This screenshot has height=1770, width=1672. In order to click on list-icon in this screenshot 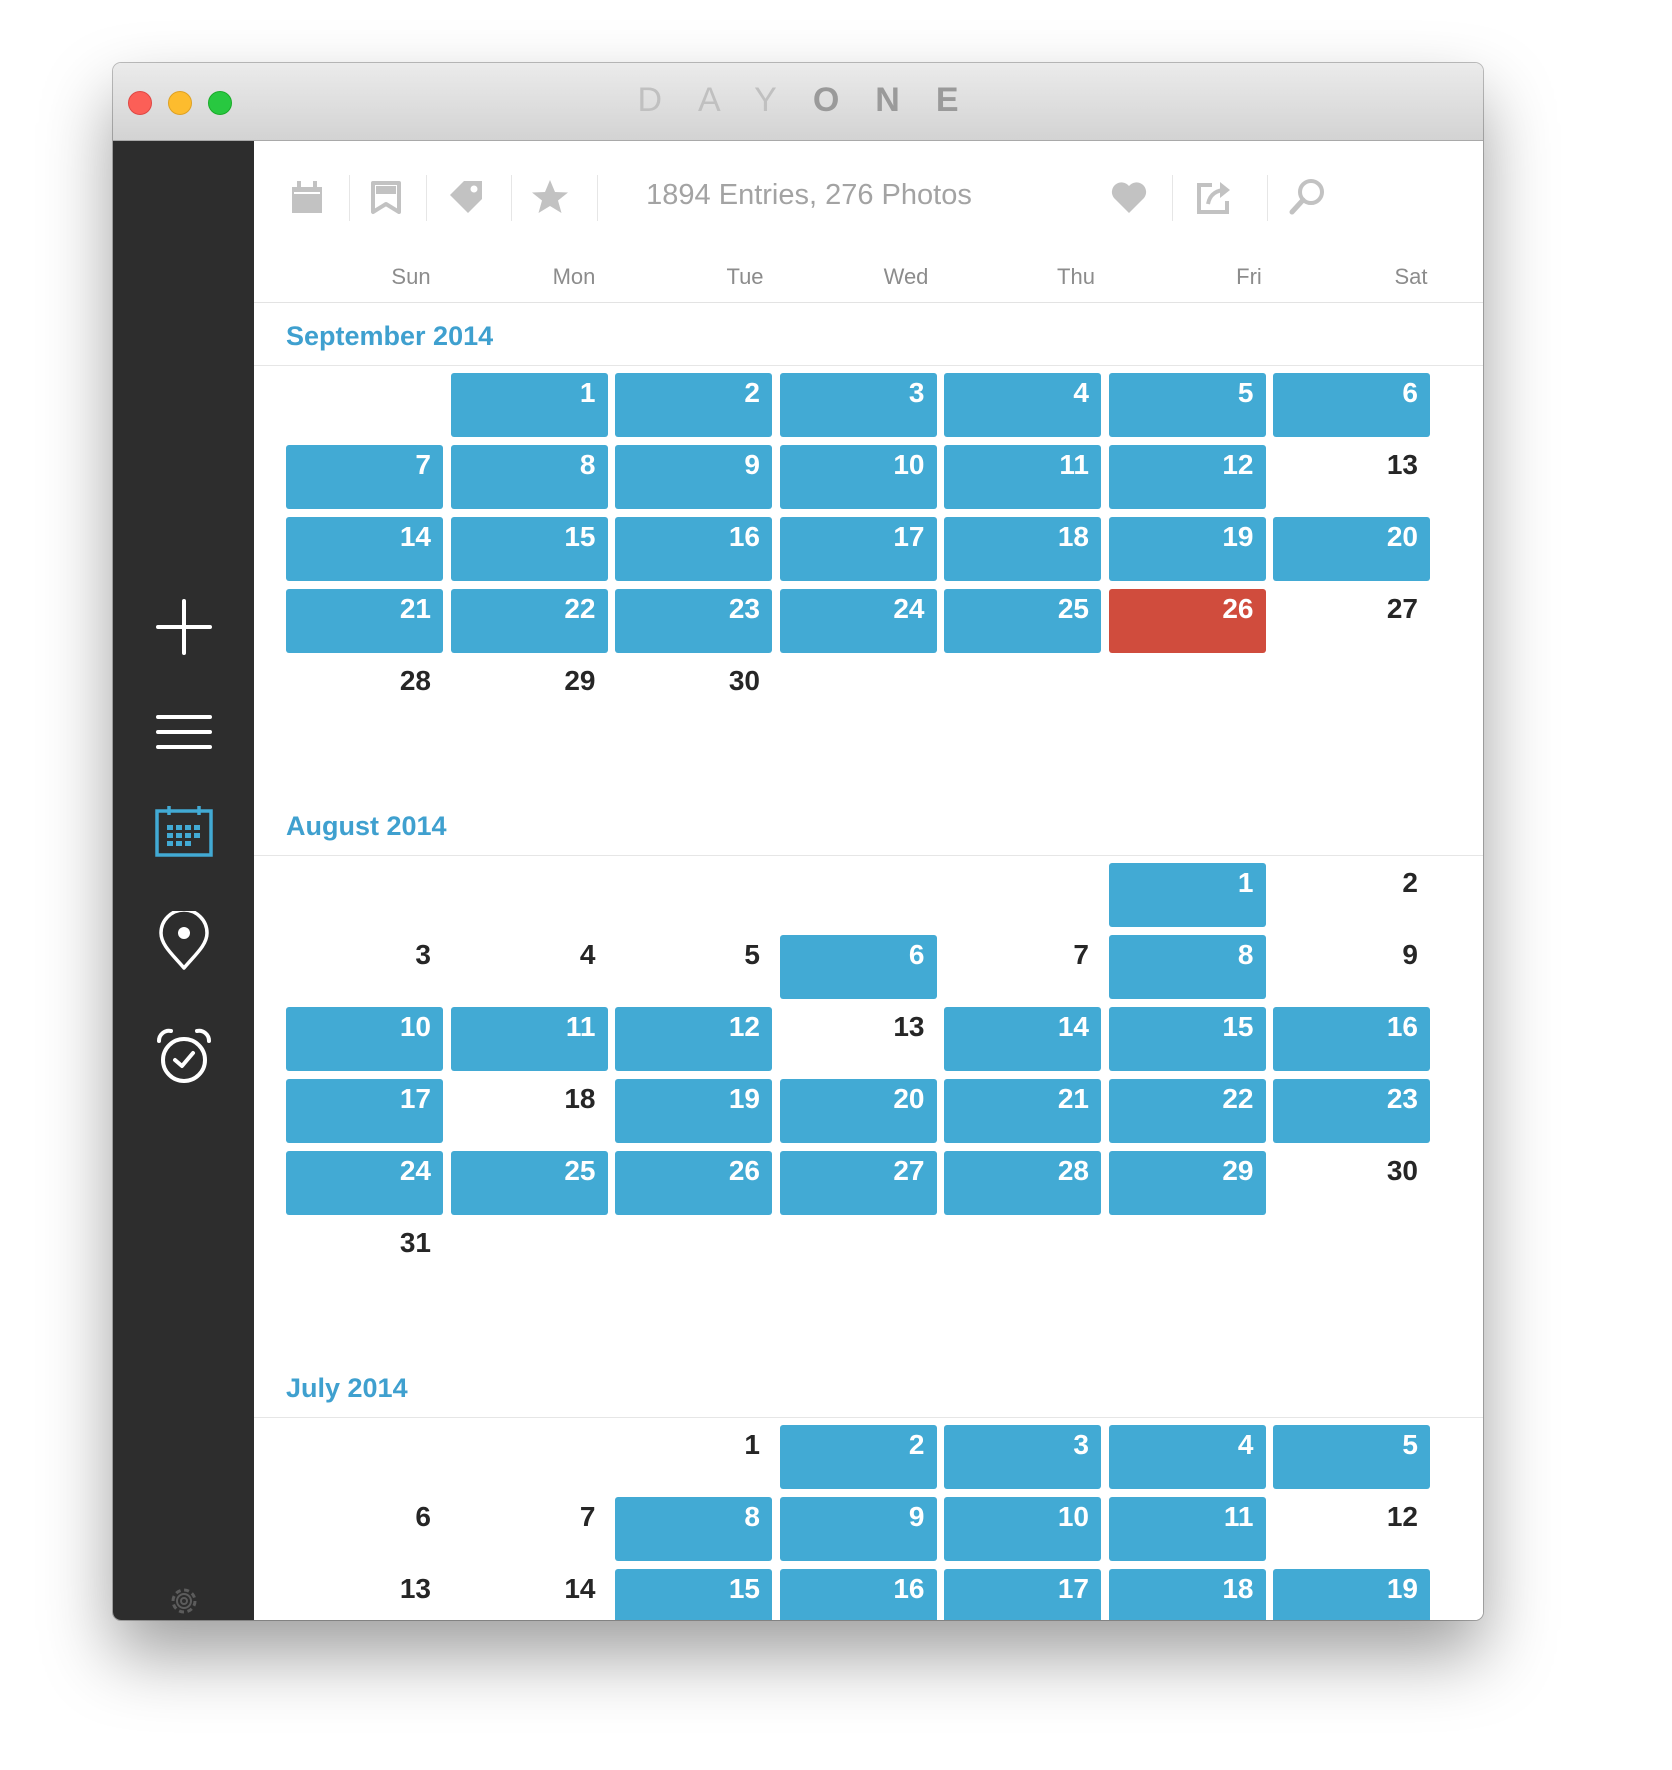, I will do `click(184, 732)`.